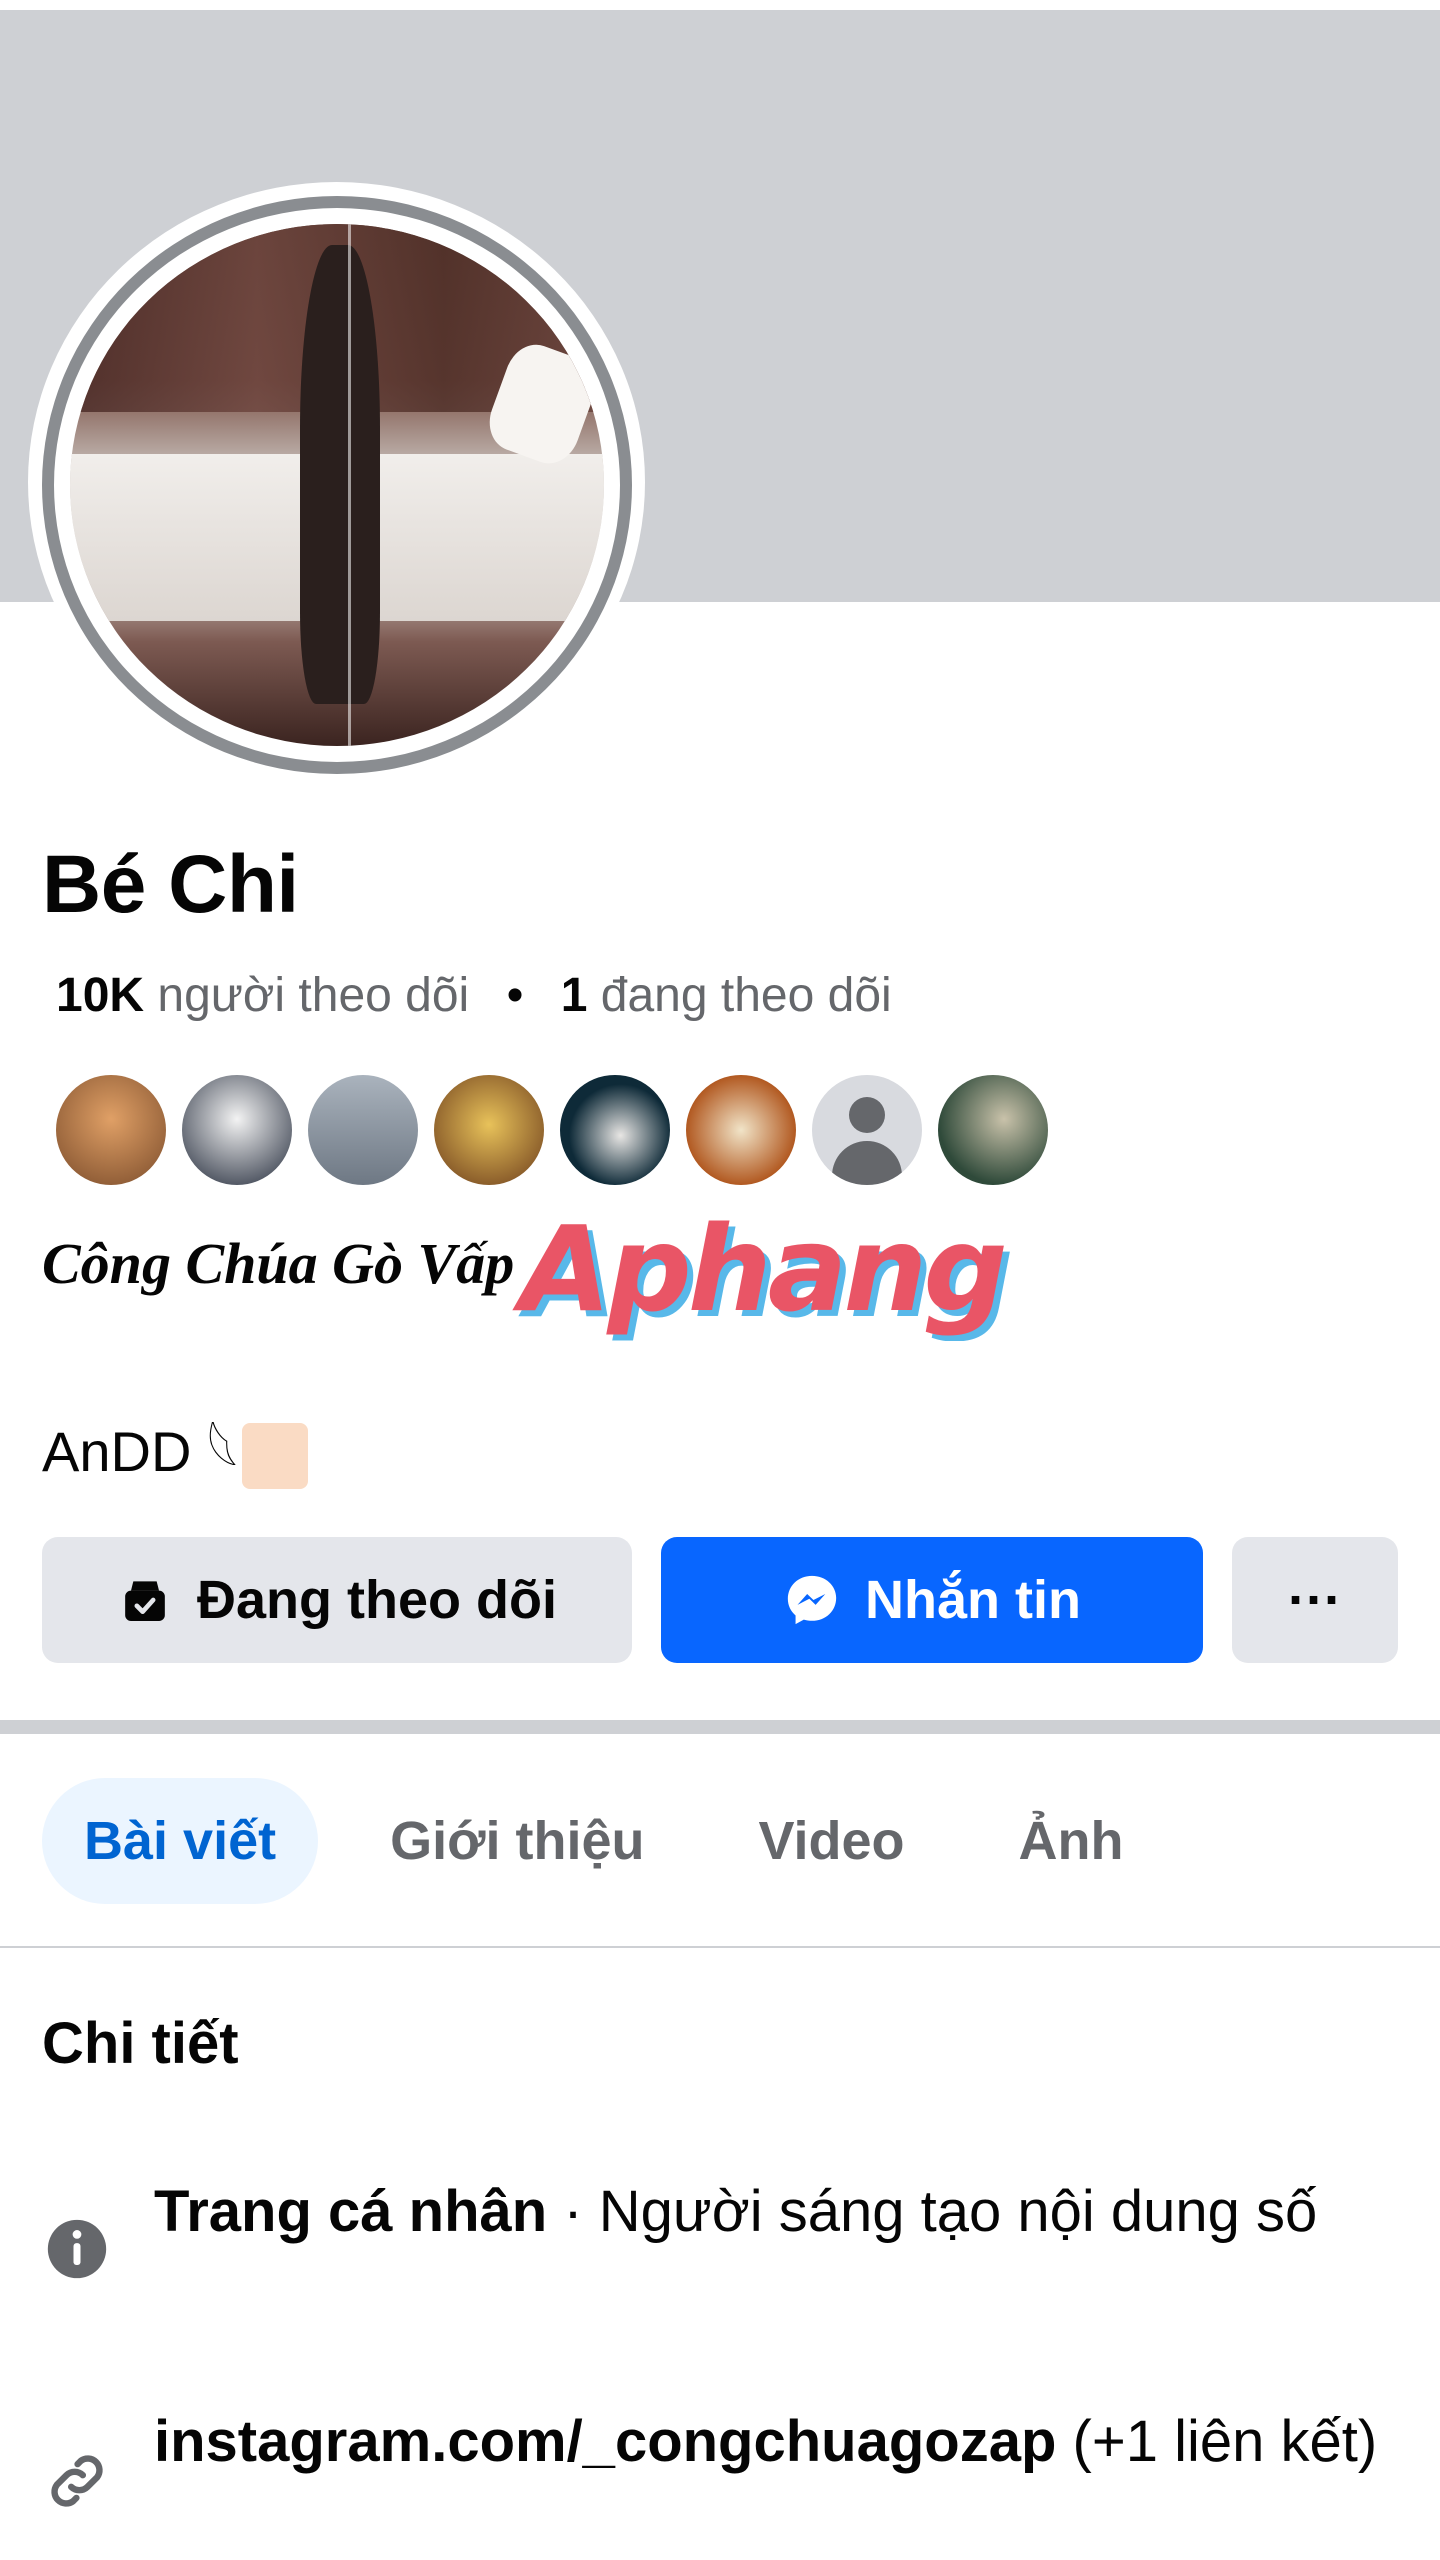  Describe the element at coordinates (973, 1600) in the screenshot. I see `message-button-label: Nhắn tin` at that location.